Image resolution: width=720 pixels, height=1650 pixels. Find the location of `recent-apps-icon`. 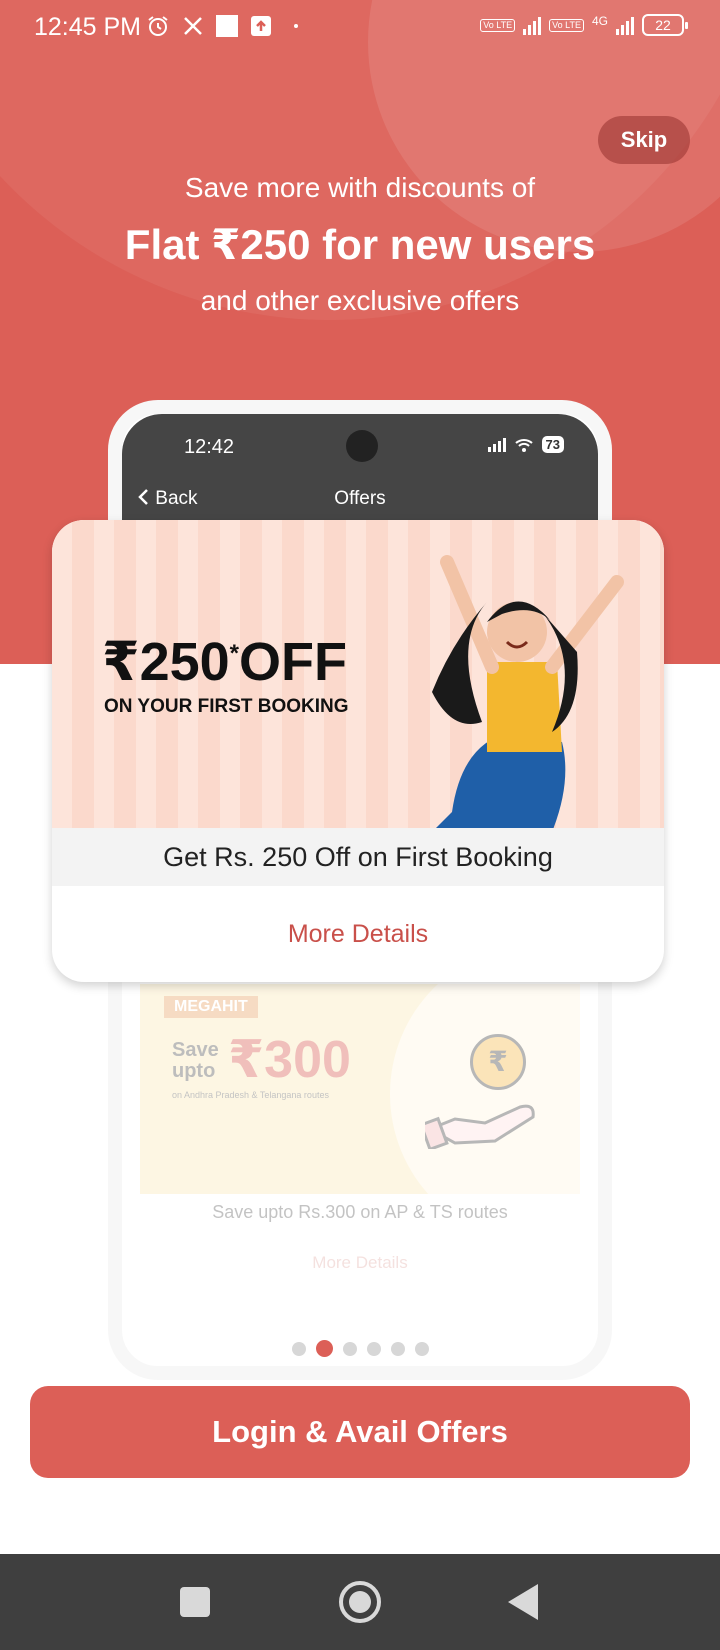

recent-apps-icon is located at coordinates (195, 1602).